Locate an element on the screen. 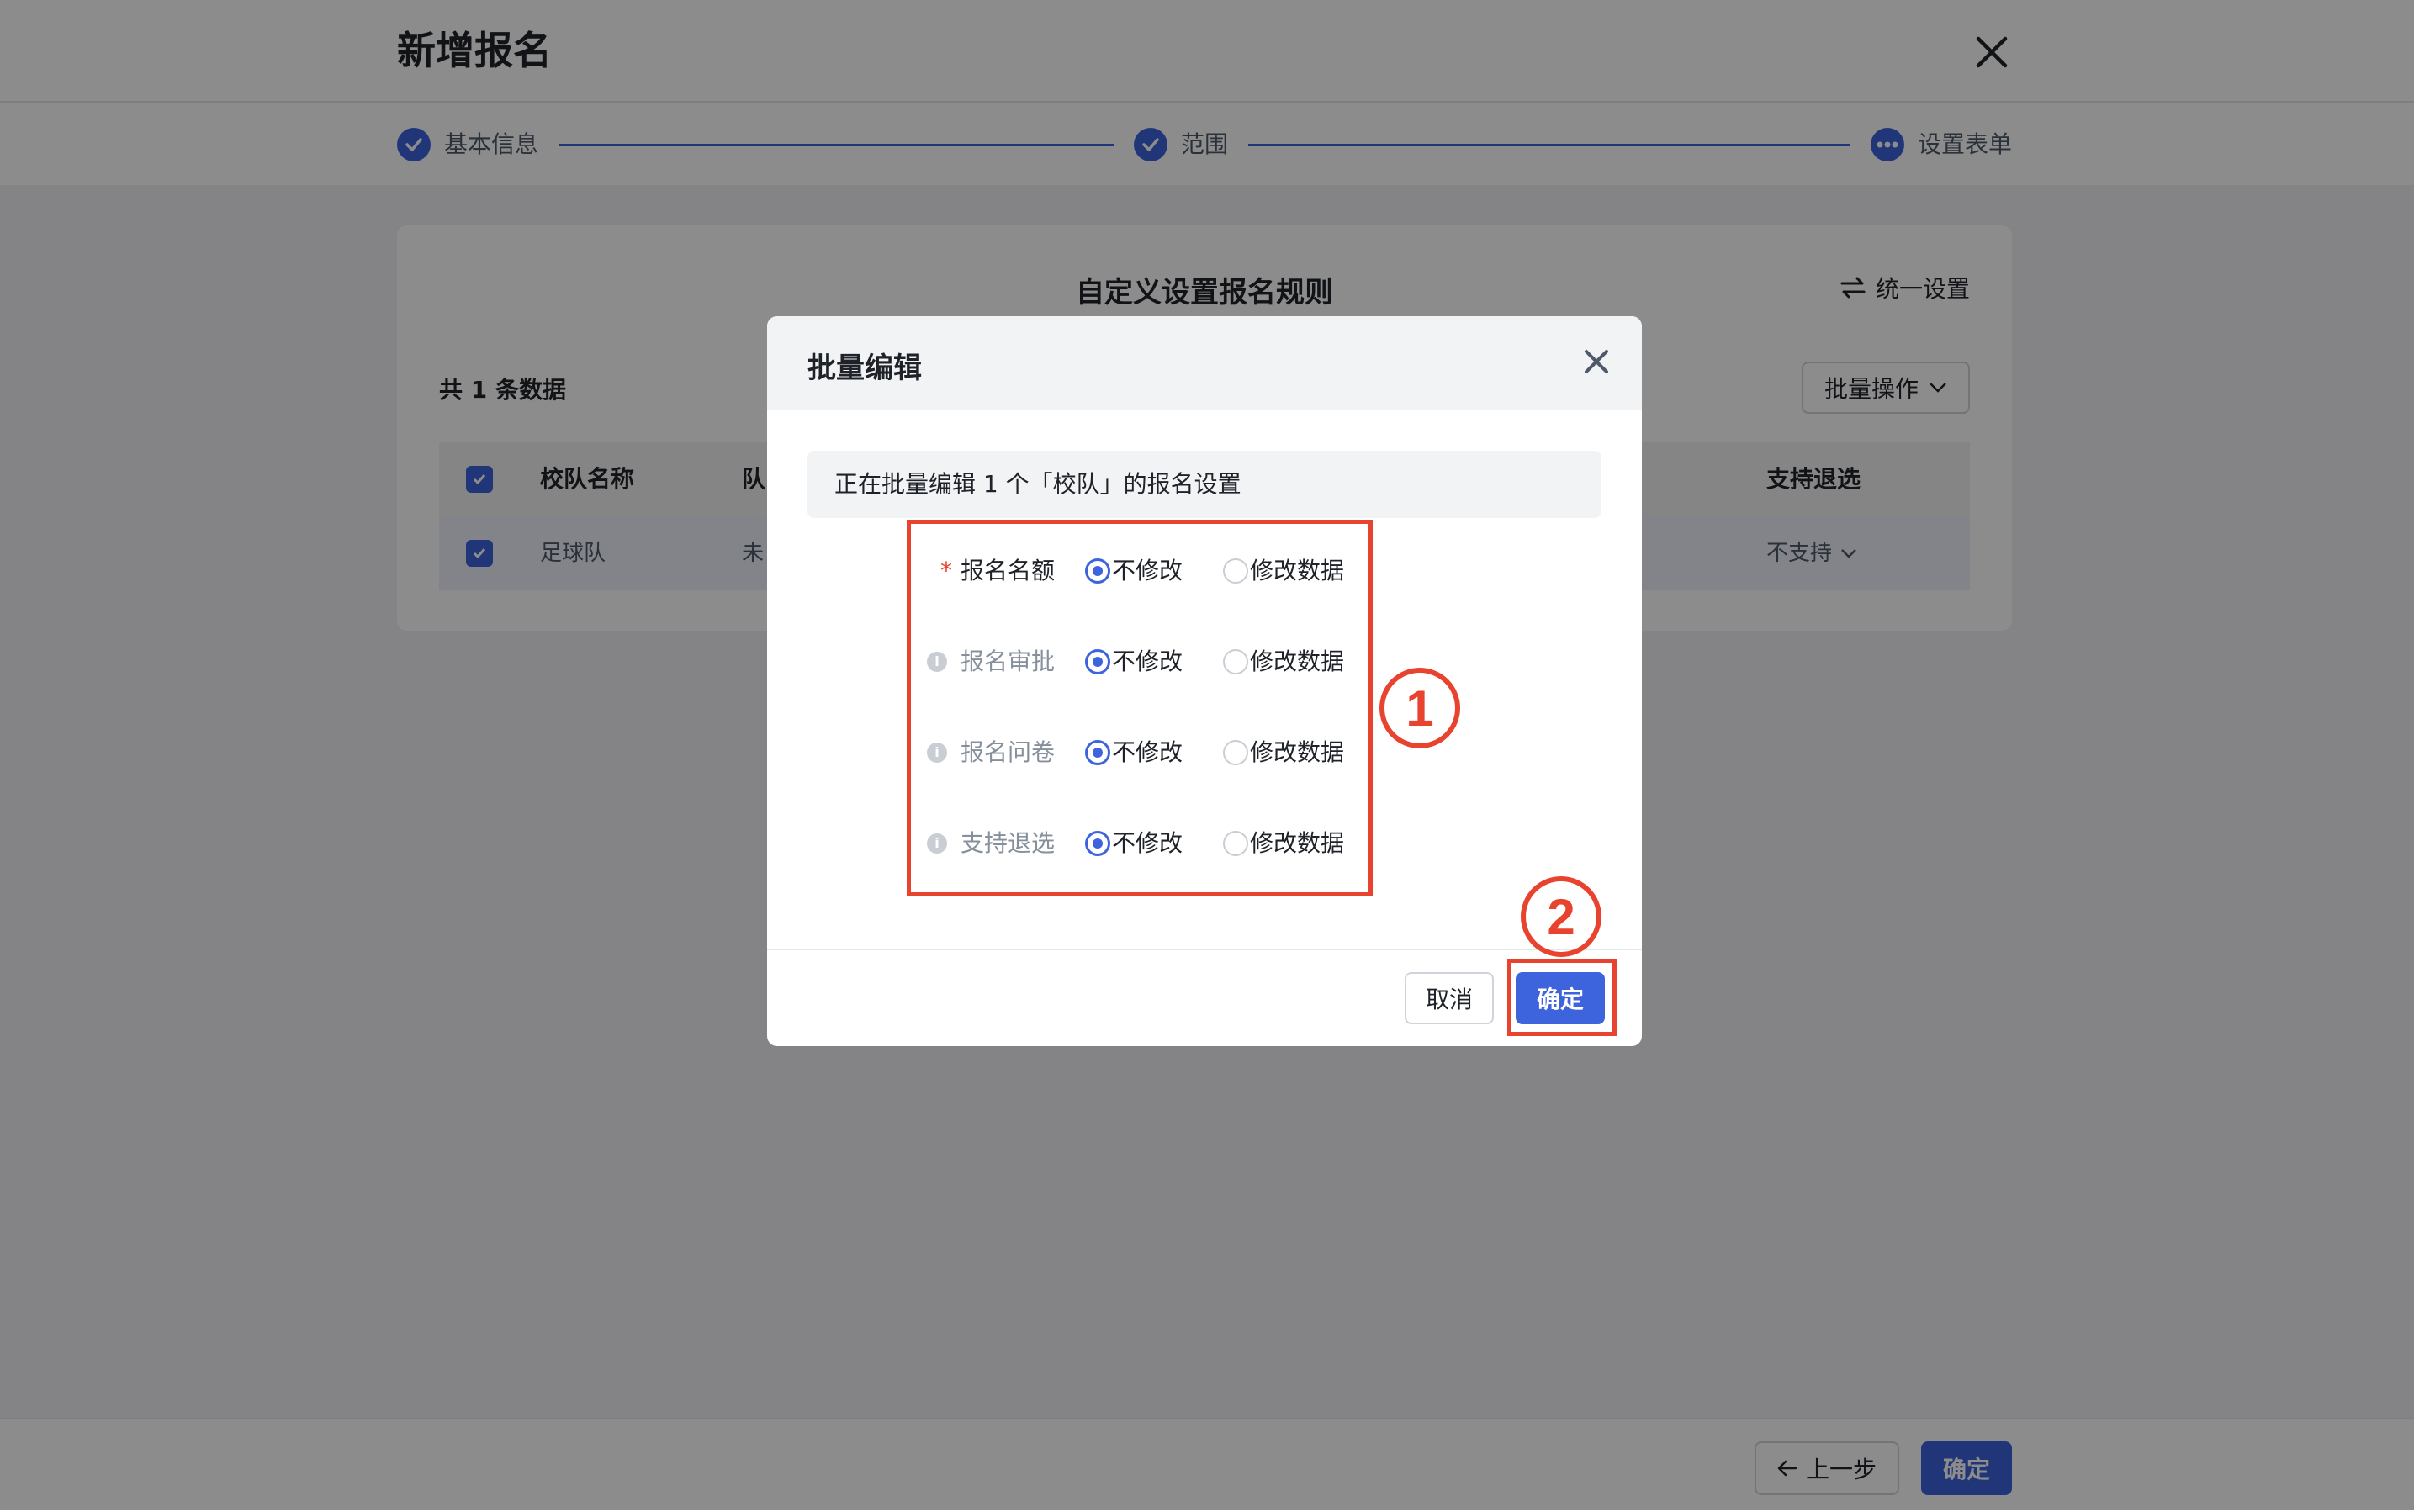 The height and width of the screenshot is (1512, 2414). annotation-marker-1: 1 is located at coordinates (1419, 708).